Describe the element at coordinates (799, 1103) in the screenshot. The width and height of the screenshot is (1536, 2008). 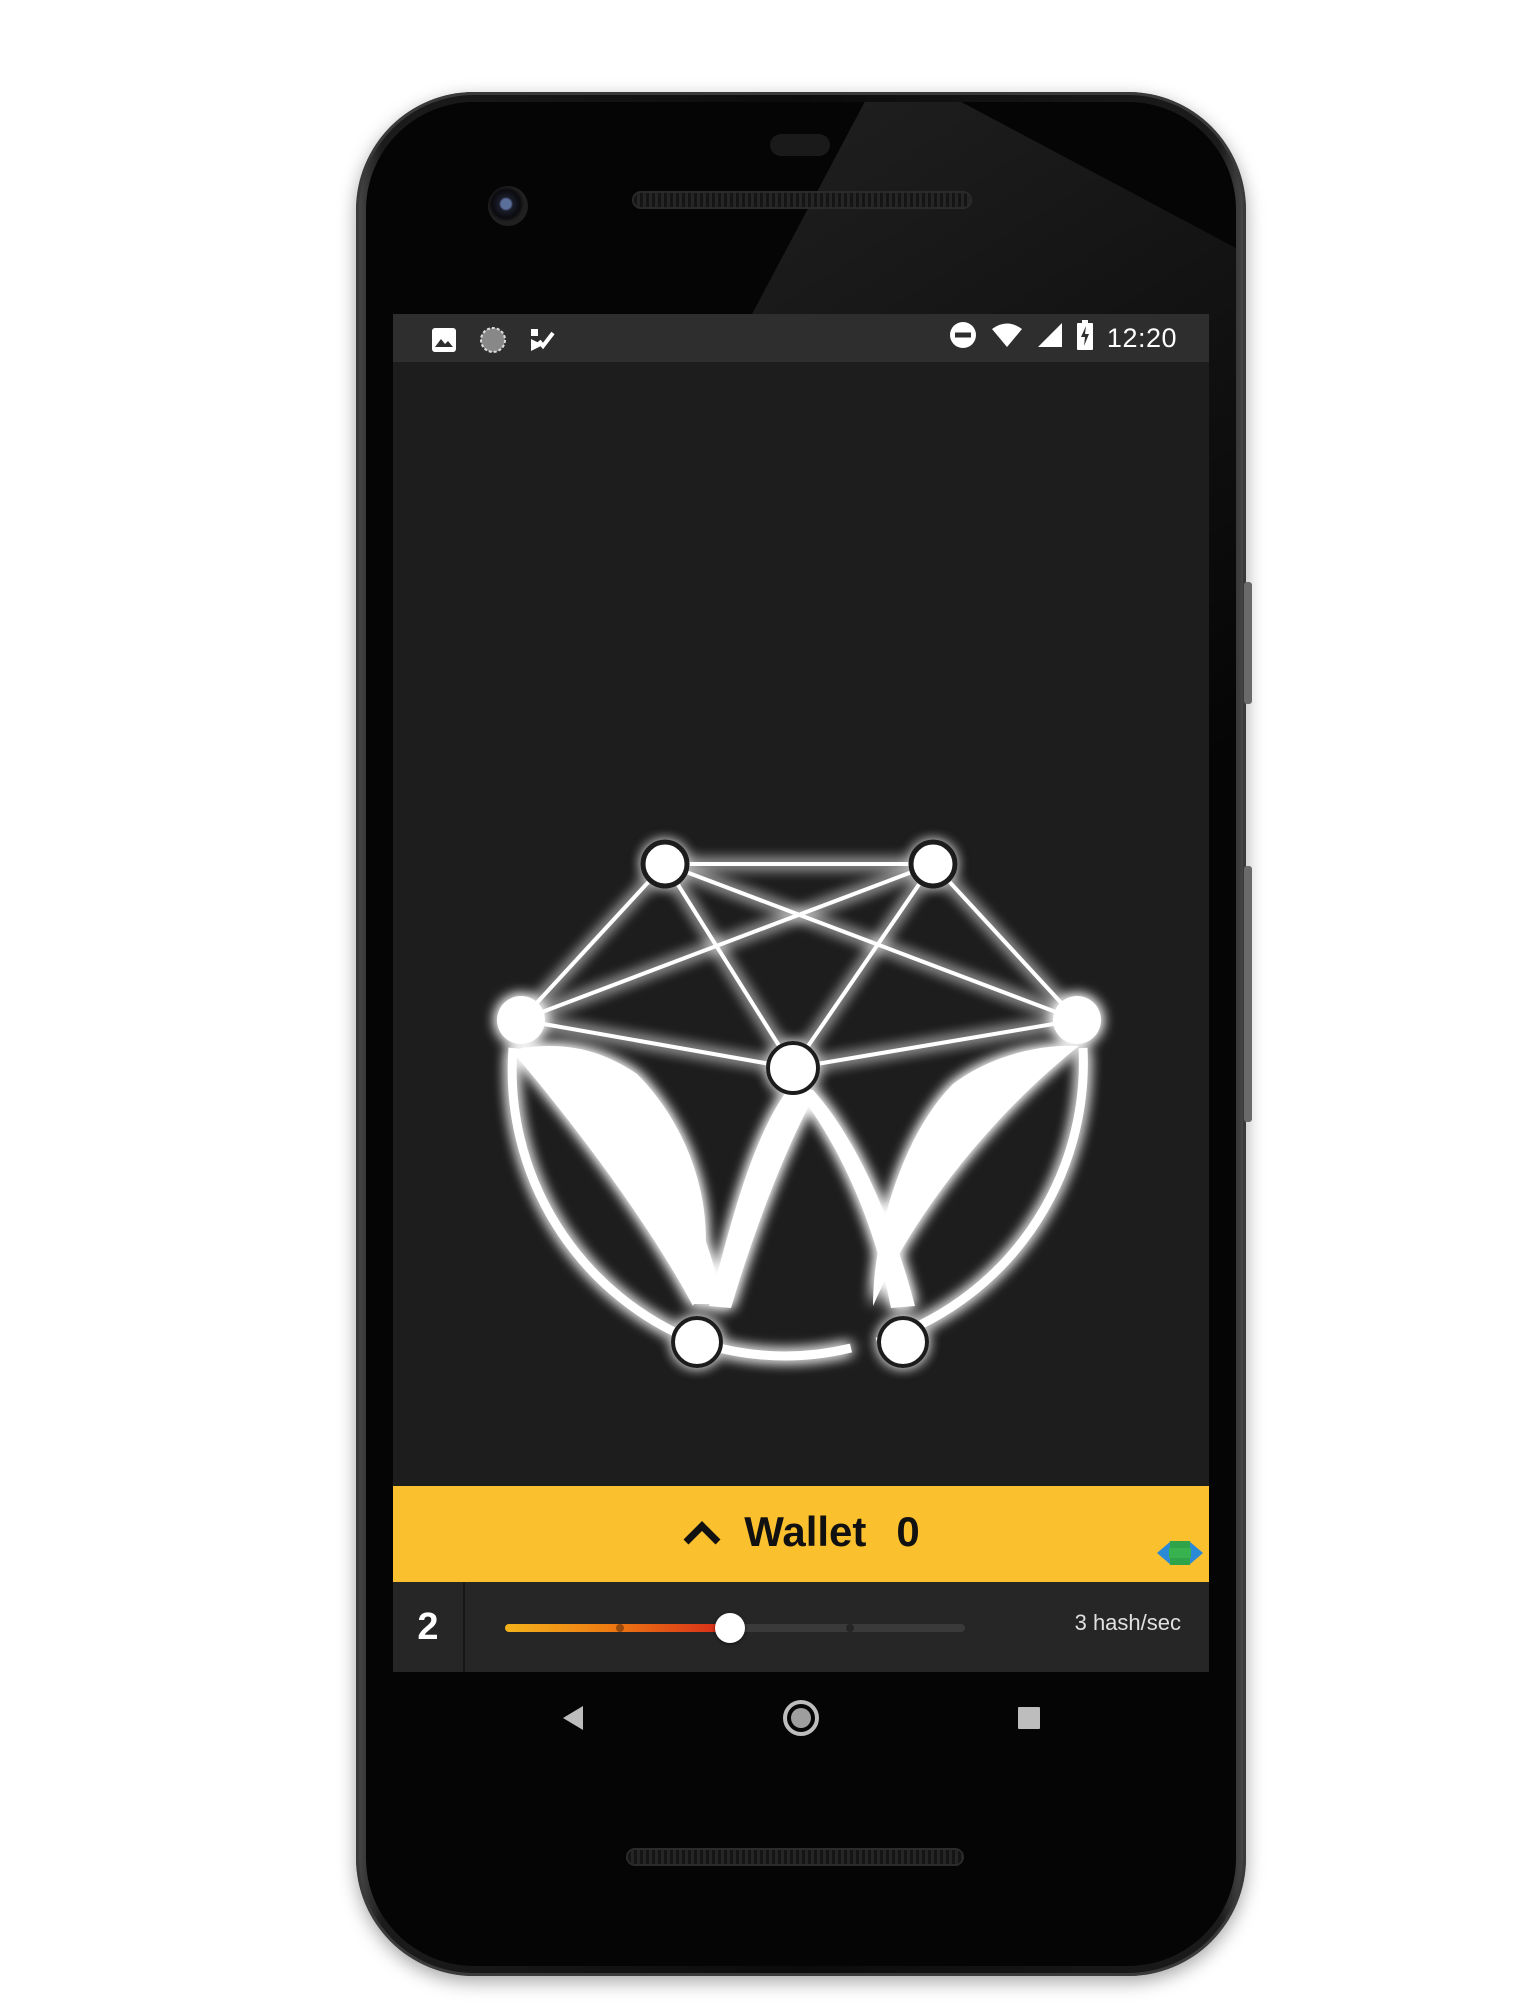
I see `network-w-logo` at that location.